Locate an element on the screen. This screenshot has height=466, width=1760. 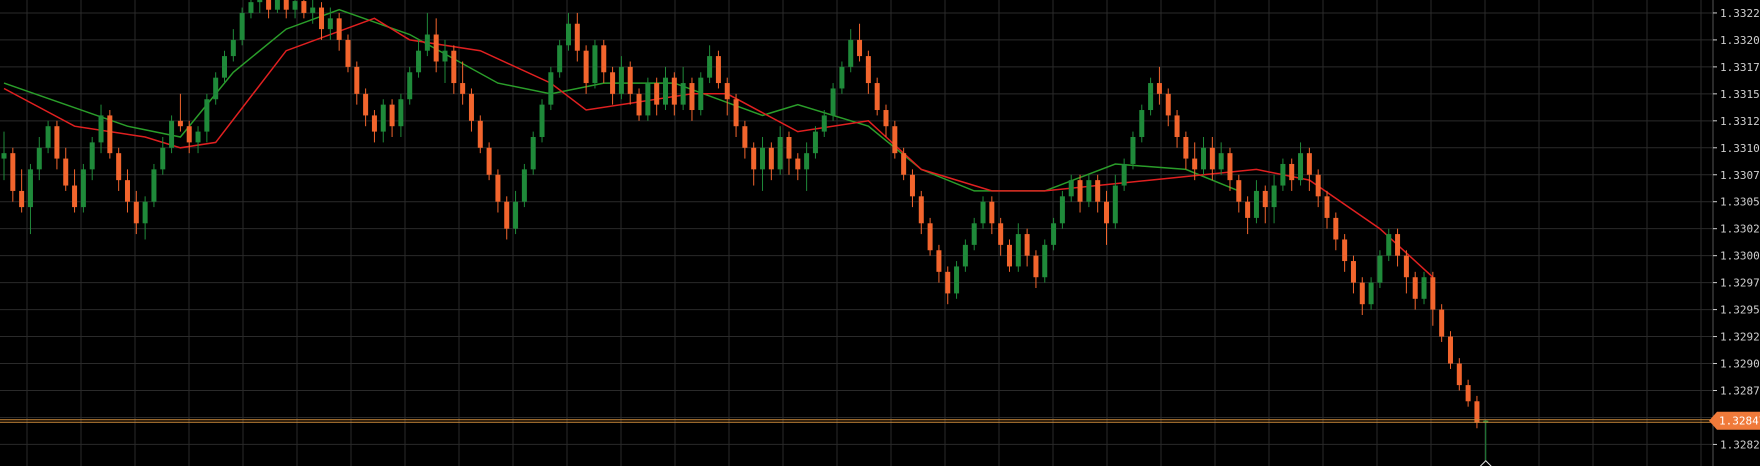
y-tick-label: 1.32950 is located at coordinates (1740, 310).